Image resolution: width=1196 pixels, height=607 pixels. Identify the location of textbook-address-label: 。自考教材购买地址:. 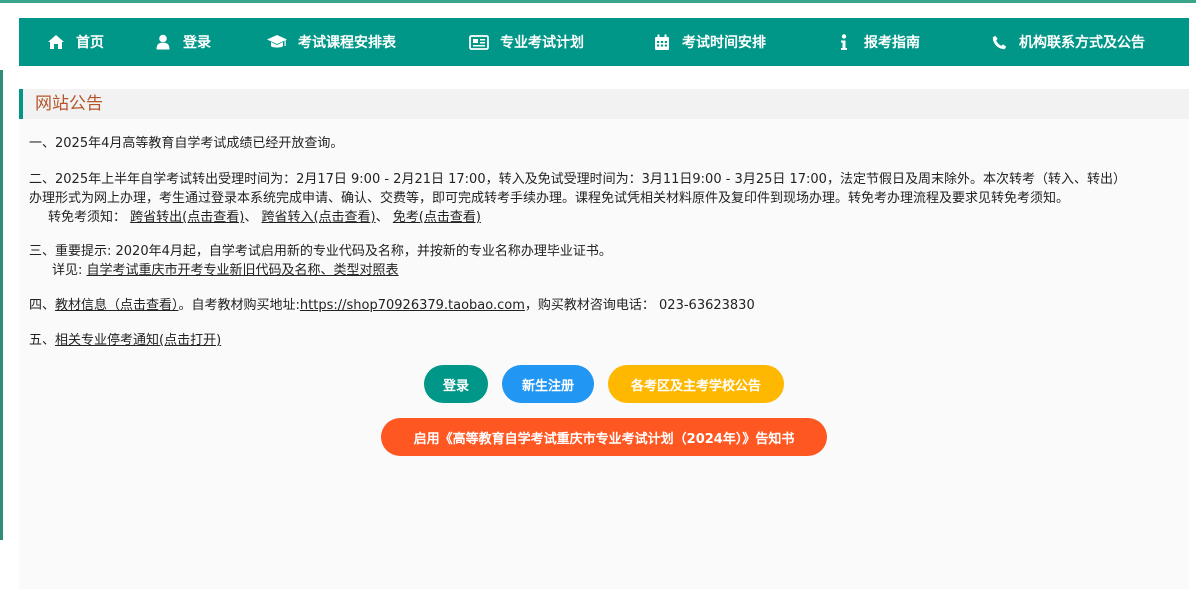
(239, 305).